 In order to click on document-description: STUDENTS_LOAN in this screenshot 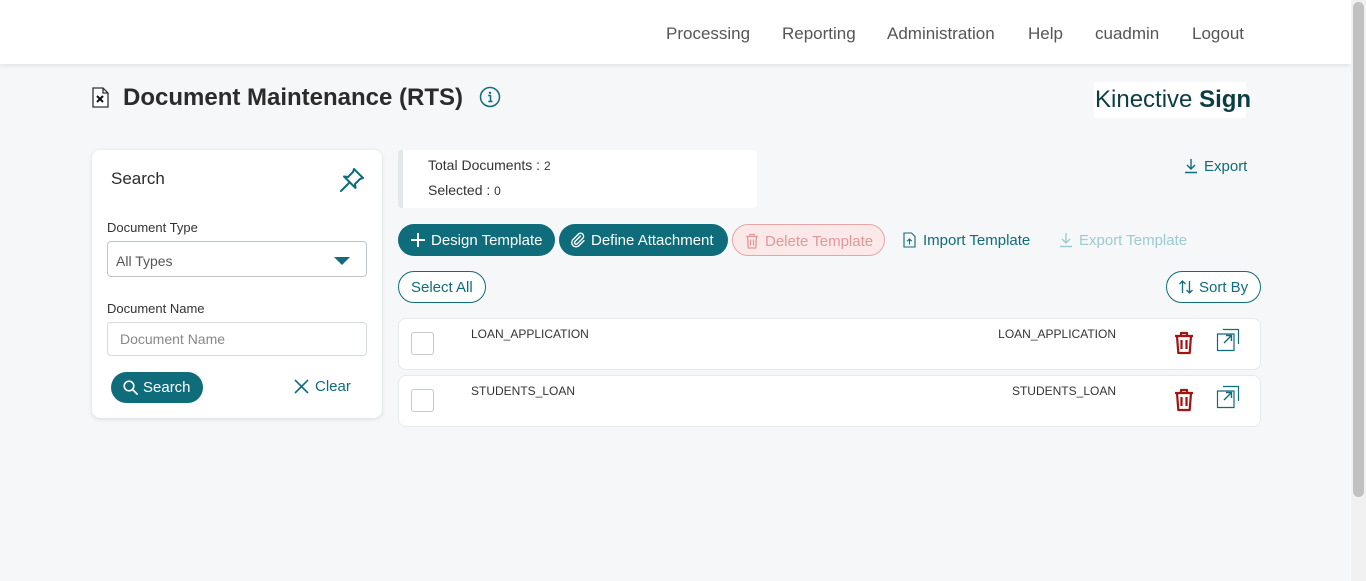, I will do `click(1063, 391)`.